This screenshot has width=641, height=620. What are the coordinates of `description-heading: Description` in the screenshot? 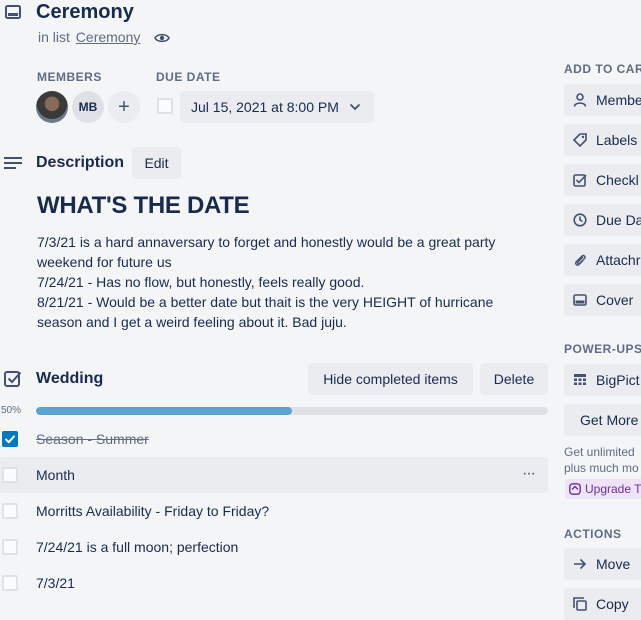 It's located at (80, 162).